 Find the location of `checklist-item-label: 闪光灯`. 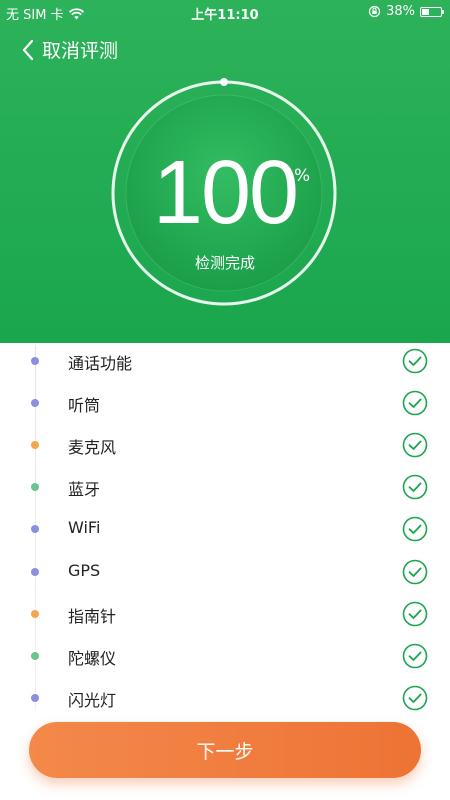

checklist-item-label: 闪光灯 is located at coordinates (92, 700).